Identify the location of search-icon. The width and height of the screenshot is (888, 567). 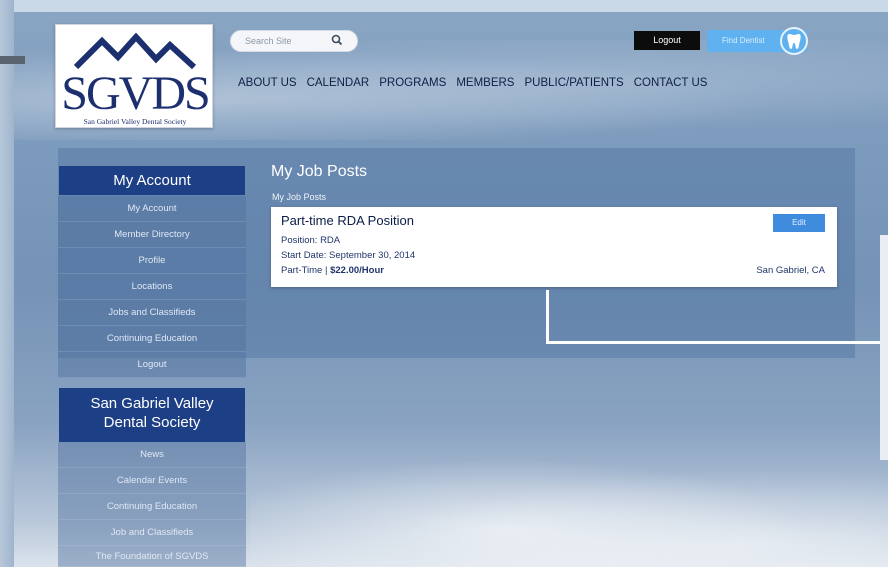
(337, 41).